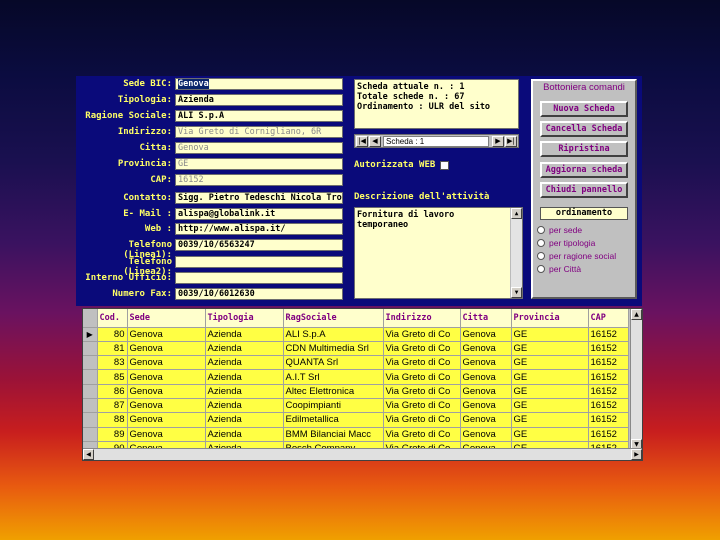  Describe the element at coordinates (259, 245) in the screenshot. I see `field-input: 0039/10/6563247` at that location.